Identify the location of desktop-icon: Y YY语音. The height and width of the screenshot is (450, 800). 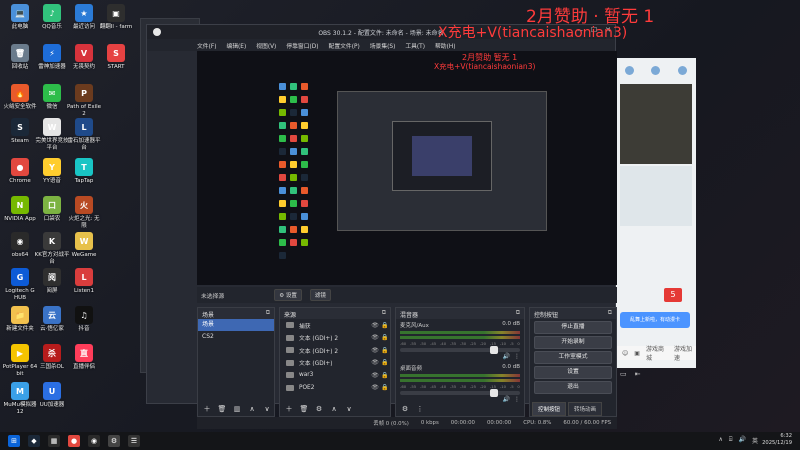
(52, 171).